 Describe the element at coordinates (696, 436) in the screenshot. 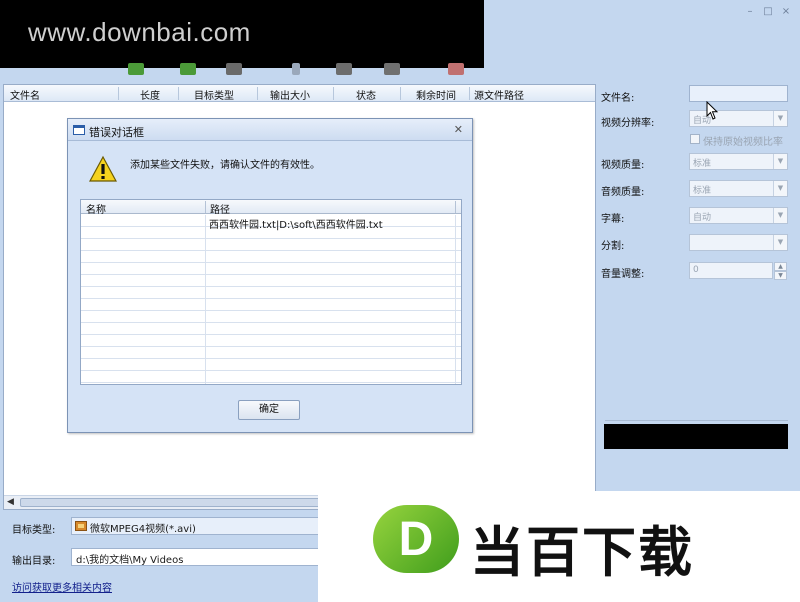

I see `preview-area` at that location.